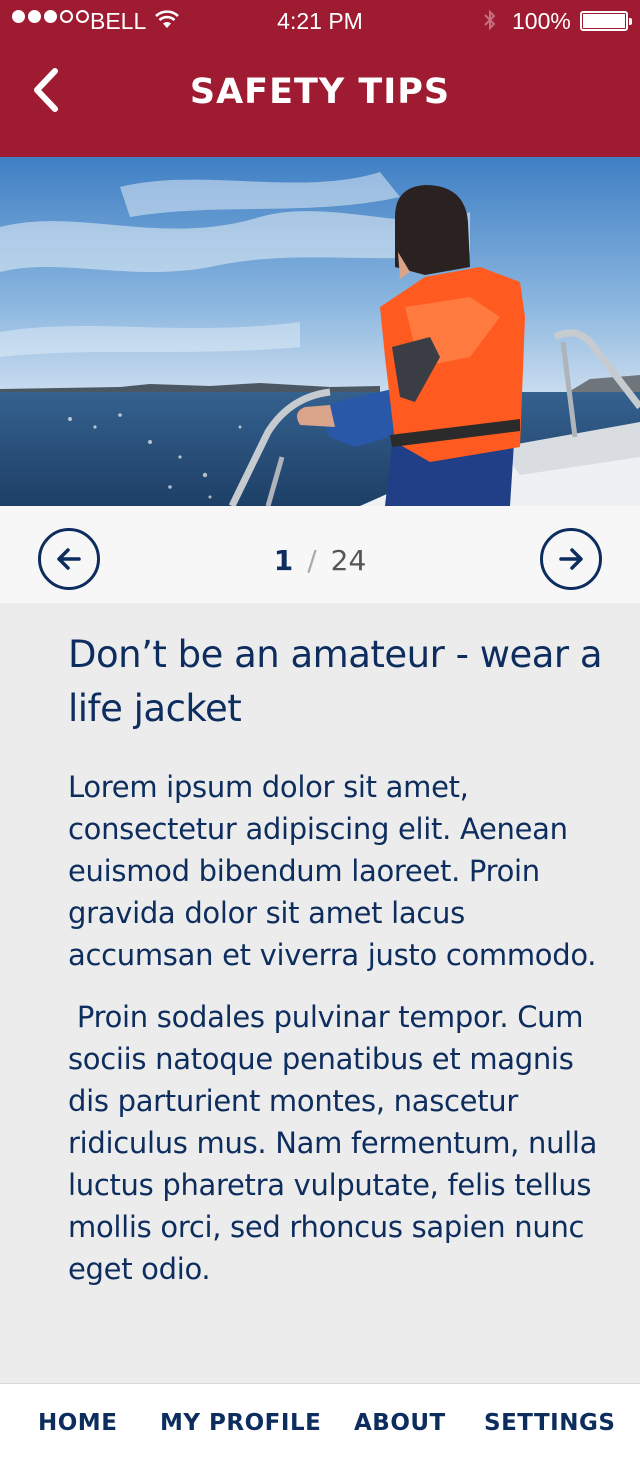 This screenshot has height=1462, width=640. I want to click on tab-my-profile: MY PROFILE, so click(240, 1423).